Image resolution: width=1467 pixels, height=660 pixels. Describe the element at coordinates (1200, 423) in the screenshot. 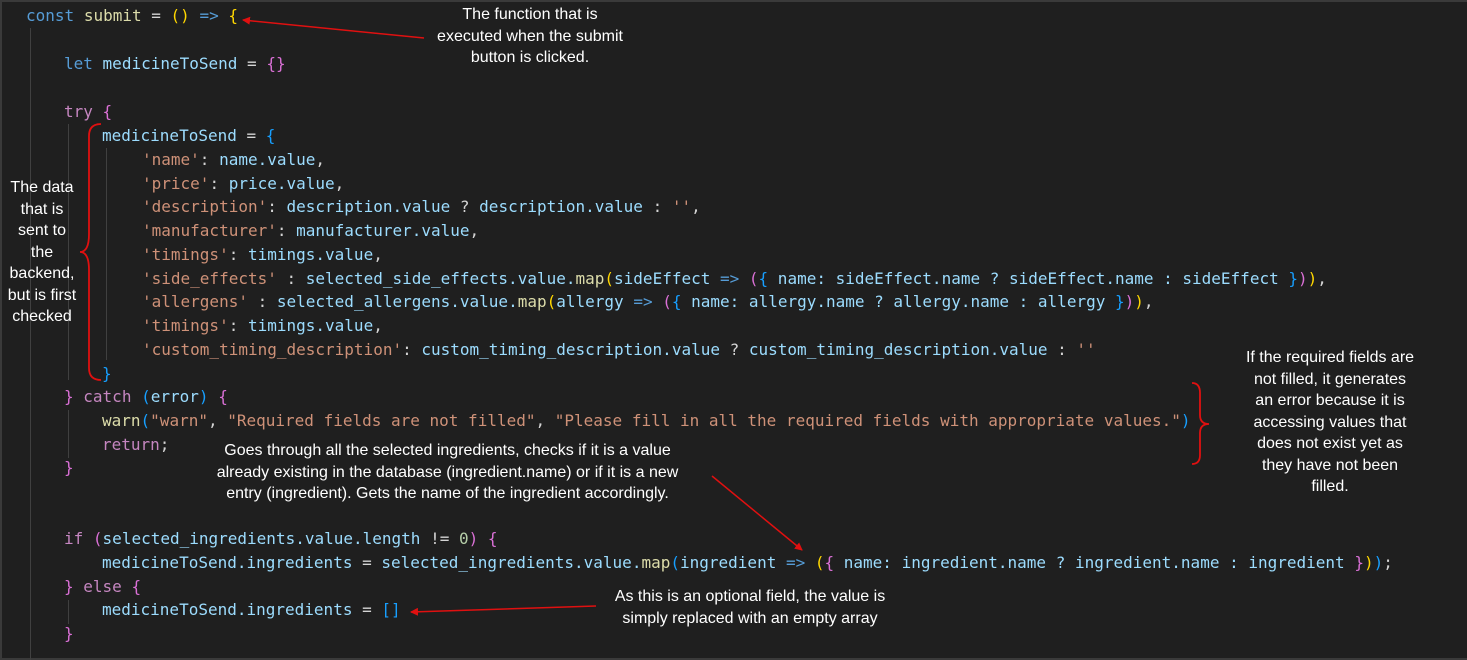

I see `curly-brace-catch-block` at that location.